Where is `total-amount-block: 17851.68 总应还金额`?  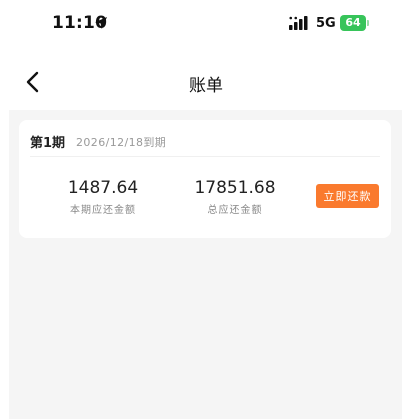 total-amount-block: 17851.68 总应还金额 is located at coordinates (235, 197).